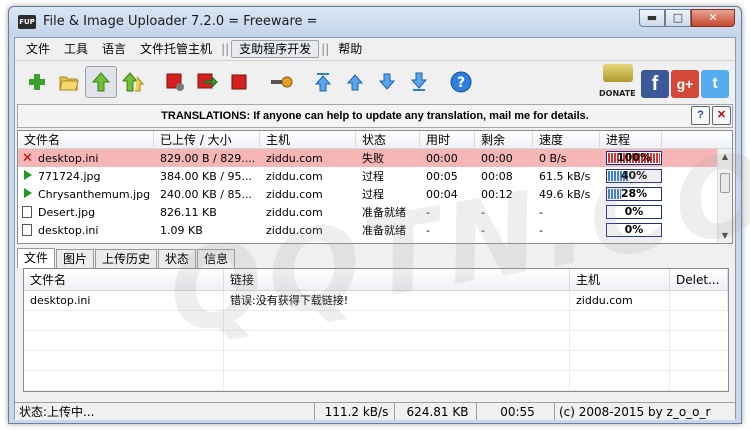 The height and width of the screenshot is (430, 750). What do you see at coordinates (461, 82) in the screenshot?
I see `help-icon: ?` at bounding box center [461, 82].